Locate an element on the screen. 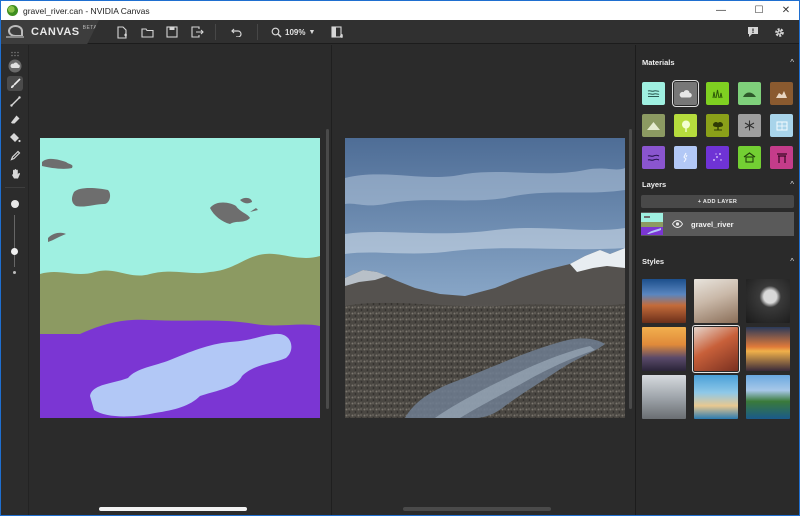 Image resolution: width=800 pixels, height=516 pixels. brush-icon is located at coordinates (15, 83).